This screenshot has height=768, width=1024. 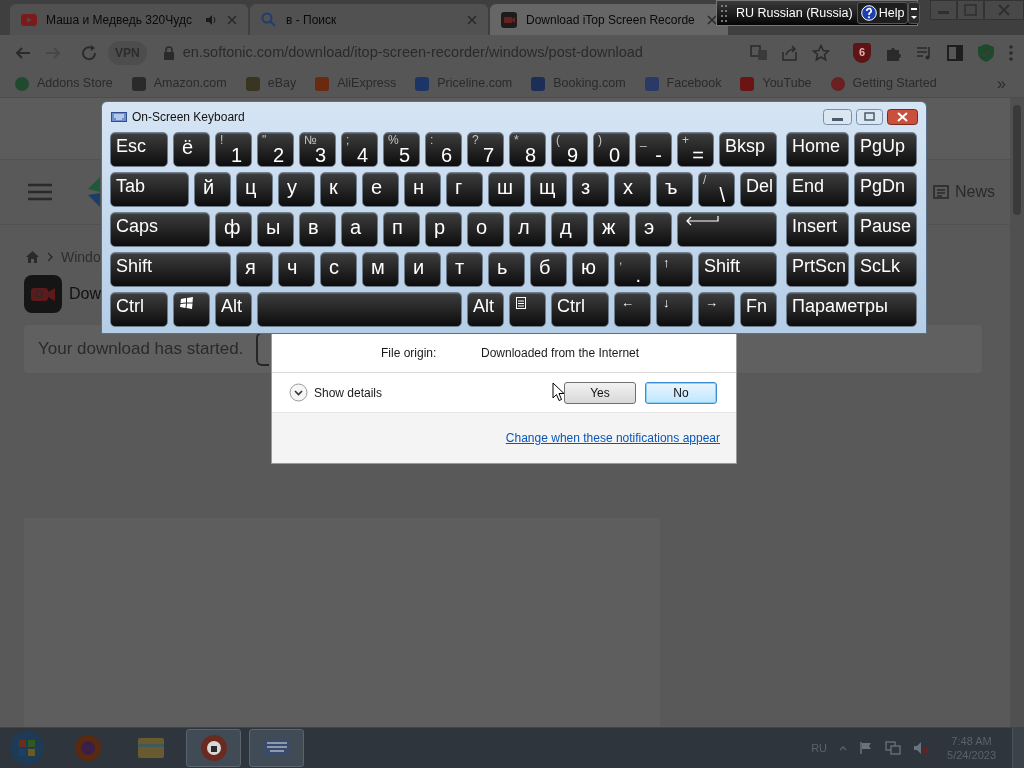 What do you see at coordinates (506, 269) in the screenshot?
I see `keyboard-key: ь` at bounding box center [506, 269].